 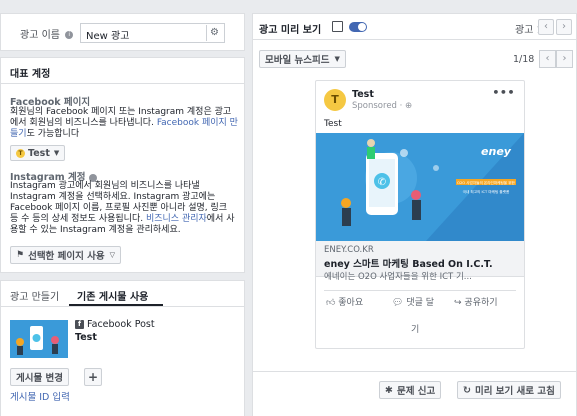 I want to click on bug-icon: ✱, so click(x=389, y=390).